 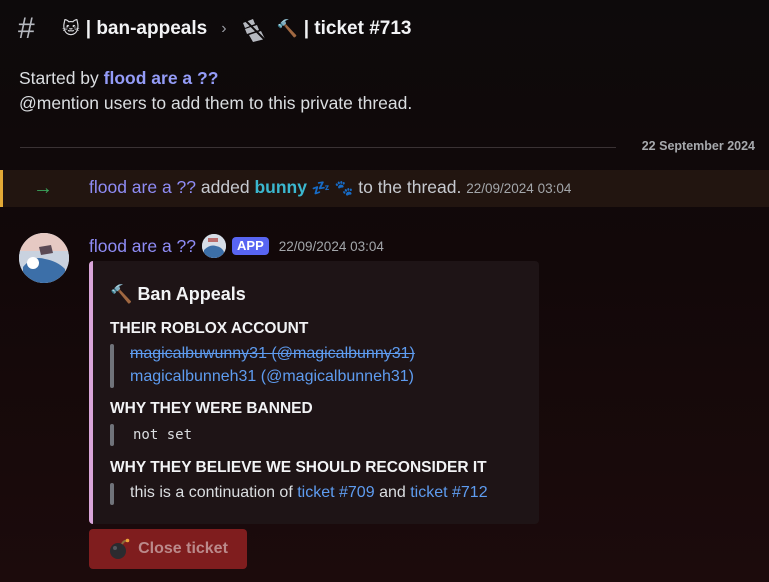 What do you see at coordinates (44, 258) in the screenshot?
I see `avatar` at bounding box center [44, 258].